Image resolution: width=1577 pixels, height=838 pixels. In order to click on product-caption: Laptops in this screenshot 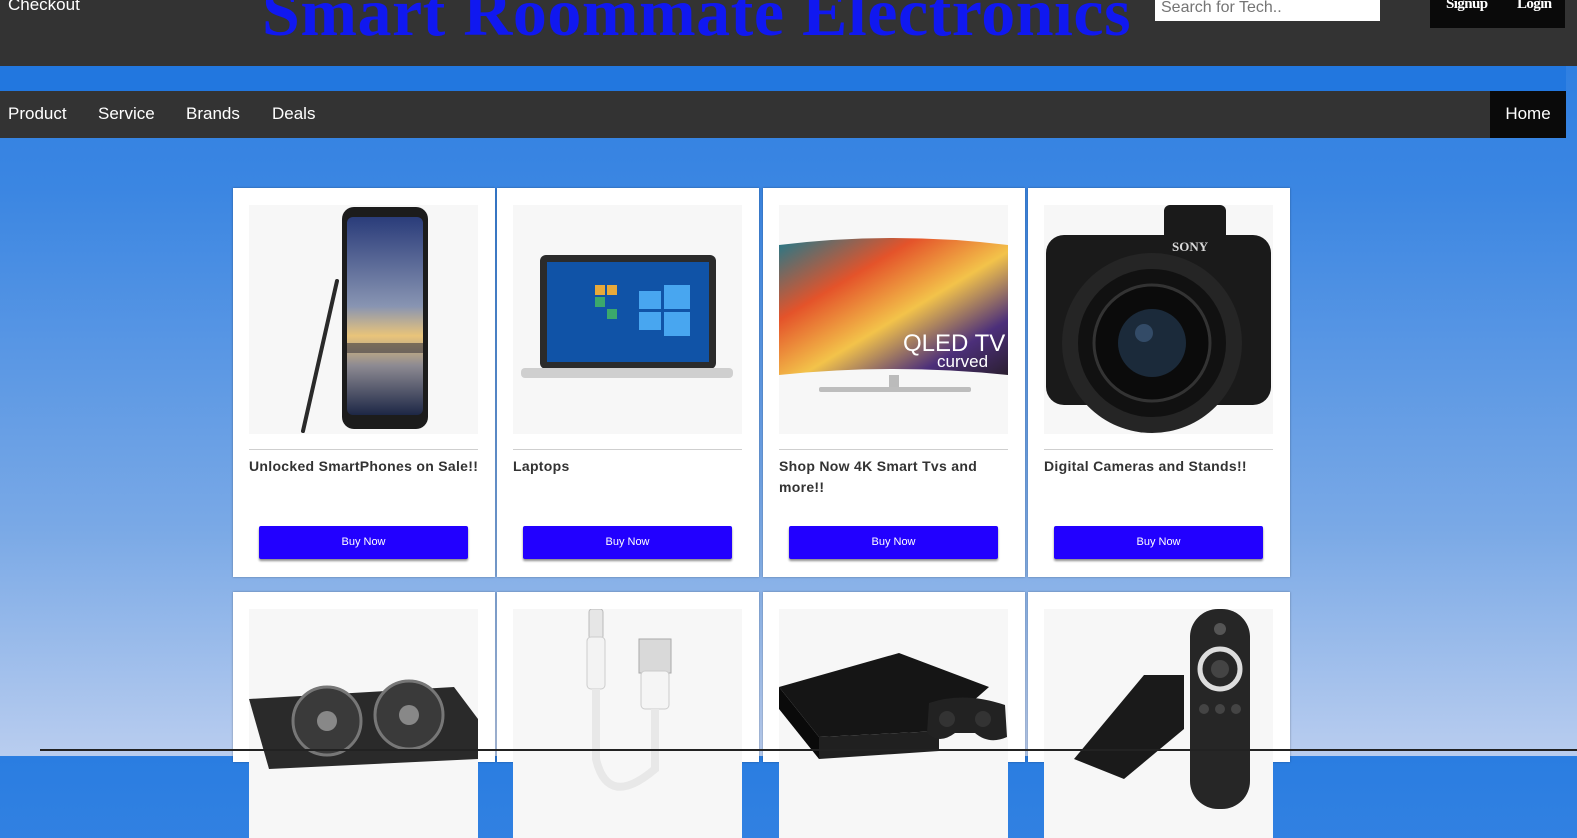, I will do `click(541, 466)`.